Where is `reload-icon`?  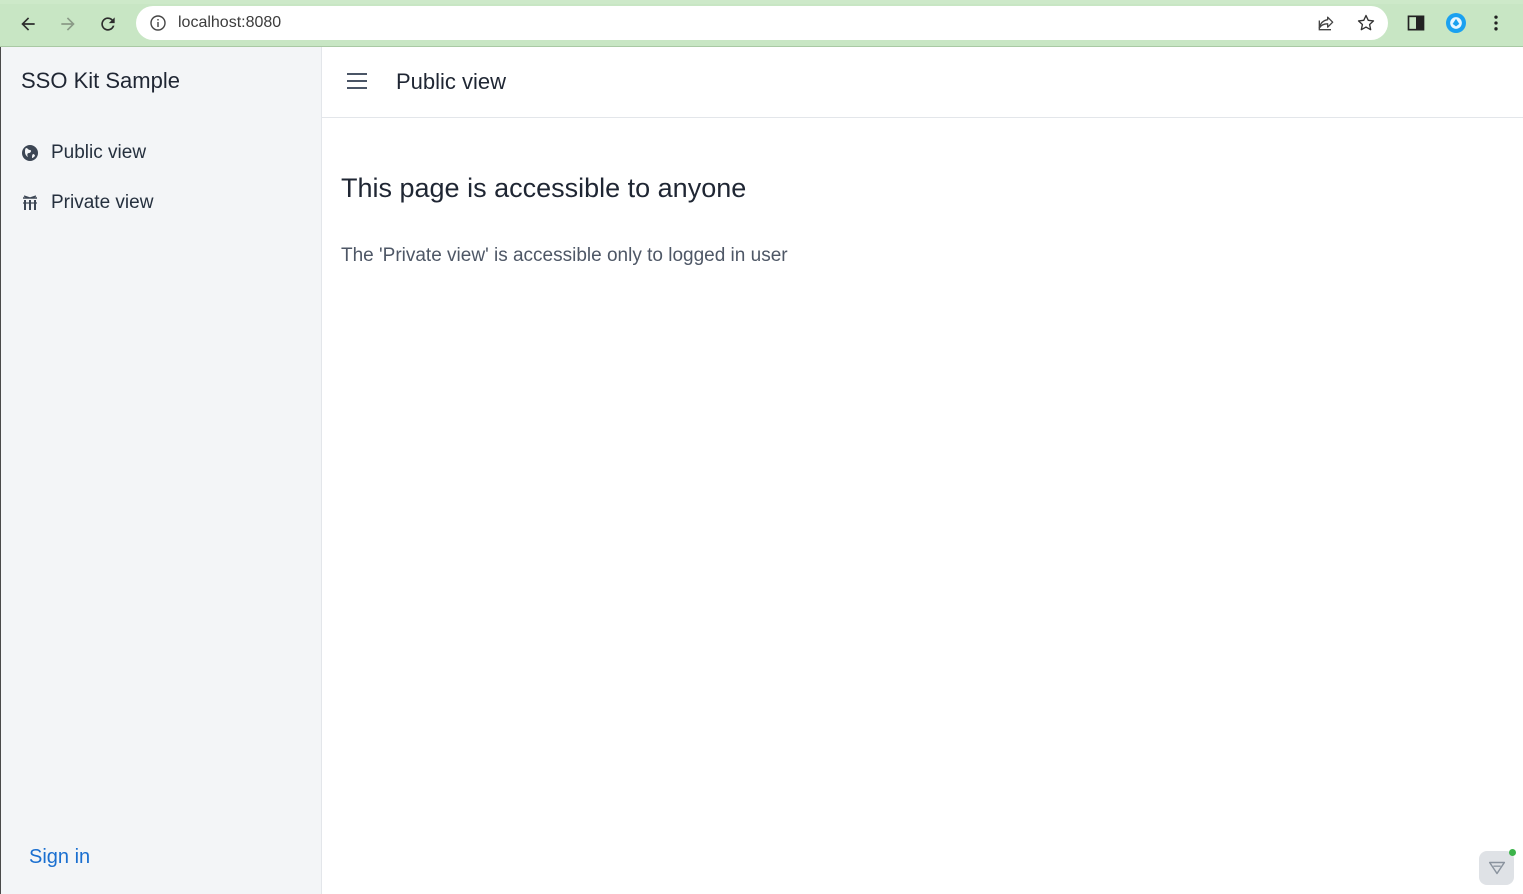 reload-icon is located at coordinates (108, 24).